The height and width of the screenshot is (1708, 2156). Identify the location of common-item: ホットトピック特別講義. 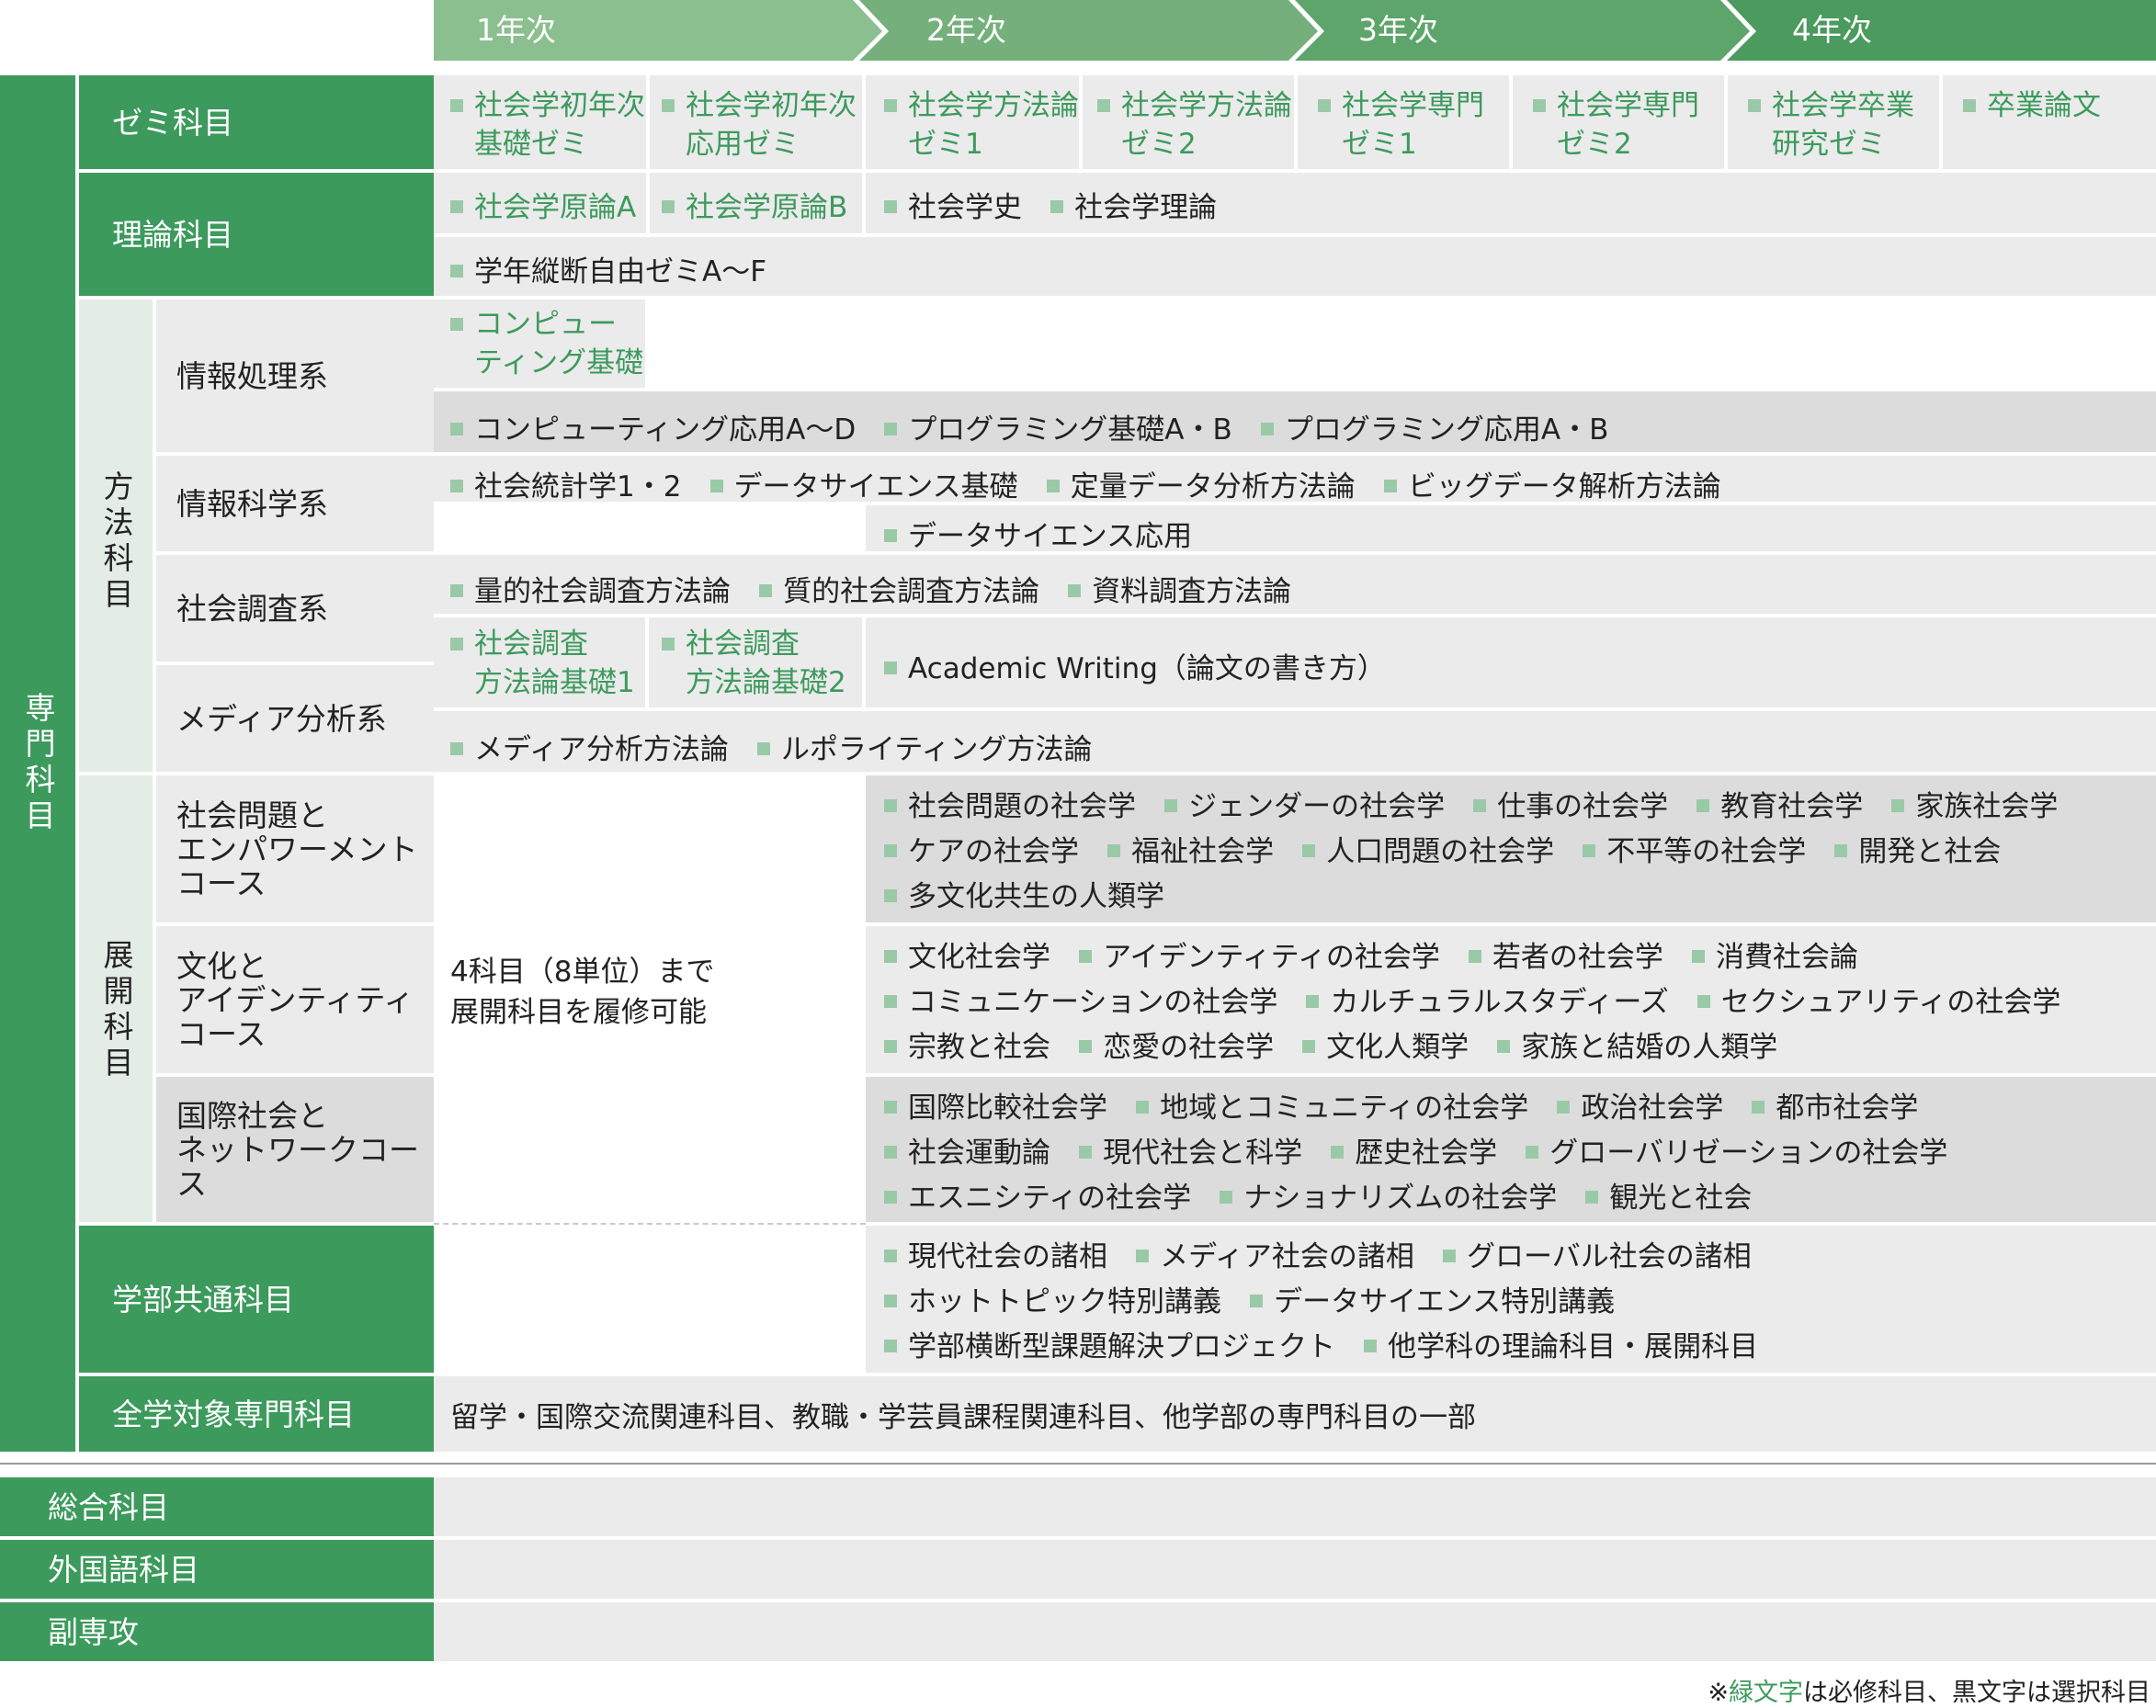
(1052, 1302).